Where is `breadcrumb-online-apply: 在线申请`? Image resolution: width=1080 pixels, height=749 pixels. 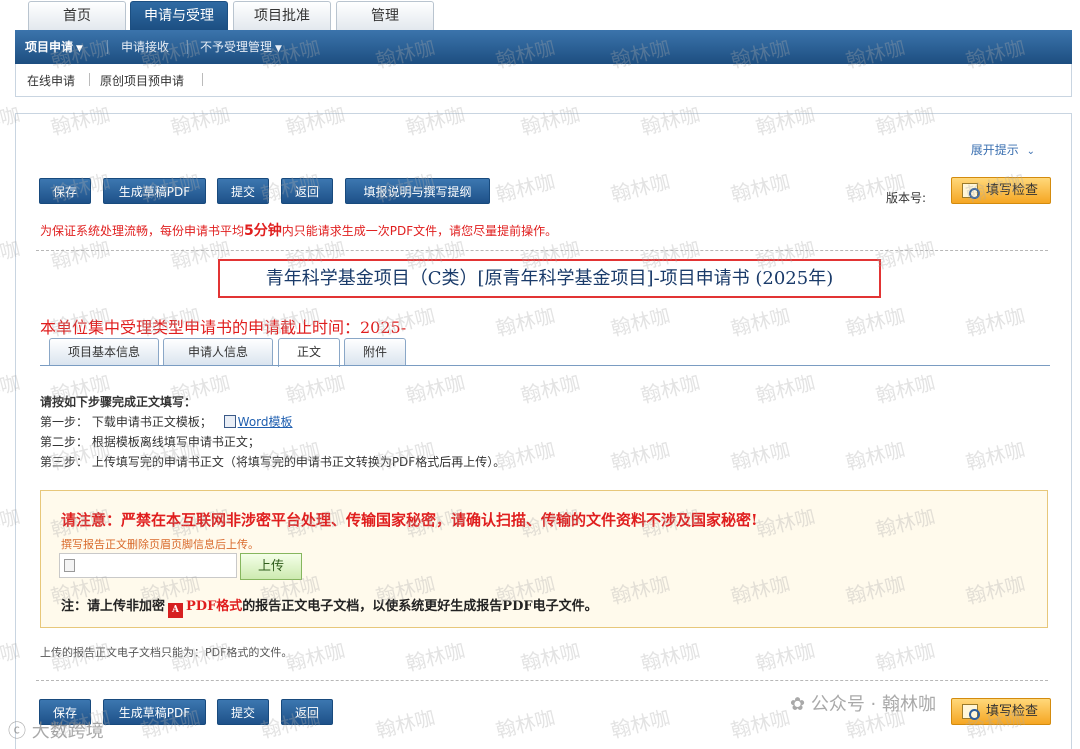 breadcrumb-online-apply: 在线申请 is located at coordinates (51, 80).